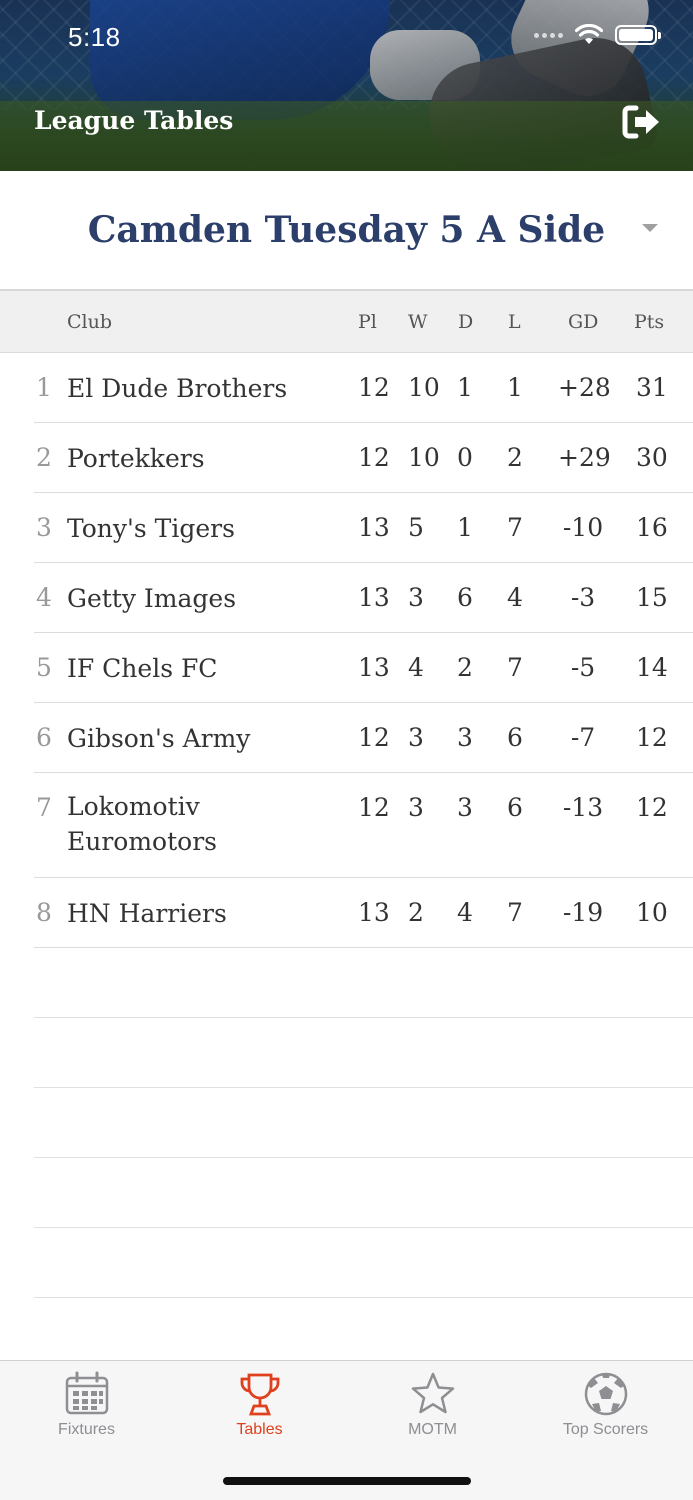 This screenshot has height=1500, width=693. Describe the element at coordinates (652, 807) in the screenshot. I see `row-points: 12` at that location.